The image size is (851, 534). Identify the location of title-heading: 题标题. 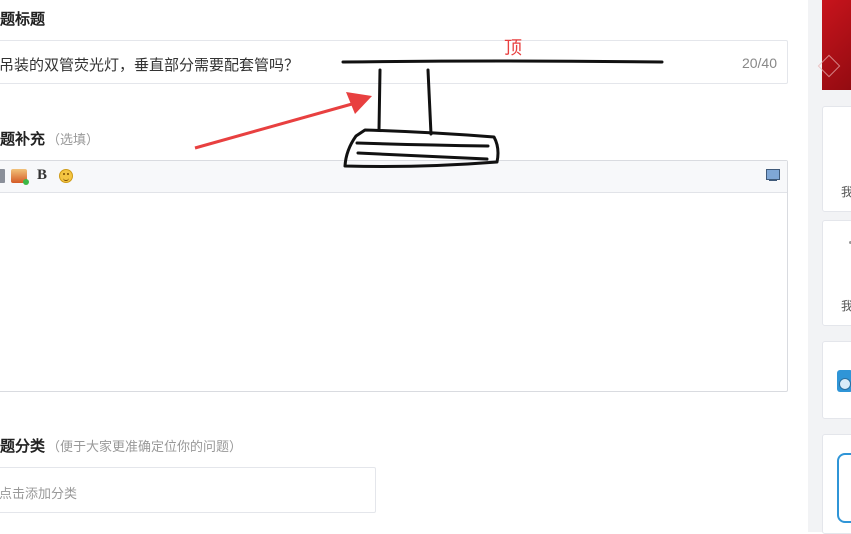
(22, 18).